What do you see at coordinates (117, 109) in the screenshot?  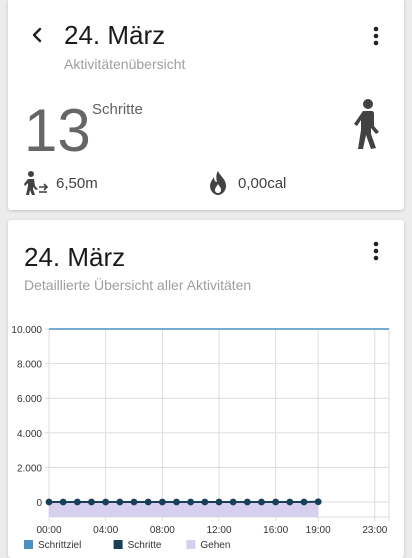 I see `steps-label: Schritte` at bounding box center [117, 109].